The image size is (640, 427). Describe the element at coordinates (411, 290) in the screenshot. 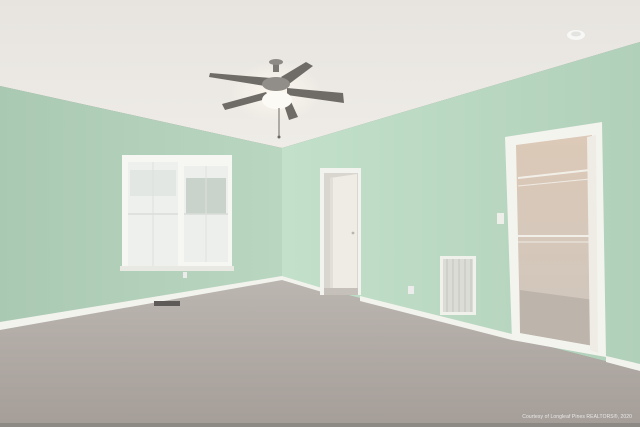

I see `wall-outlet-right` at that location.